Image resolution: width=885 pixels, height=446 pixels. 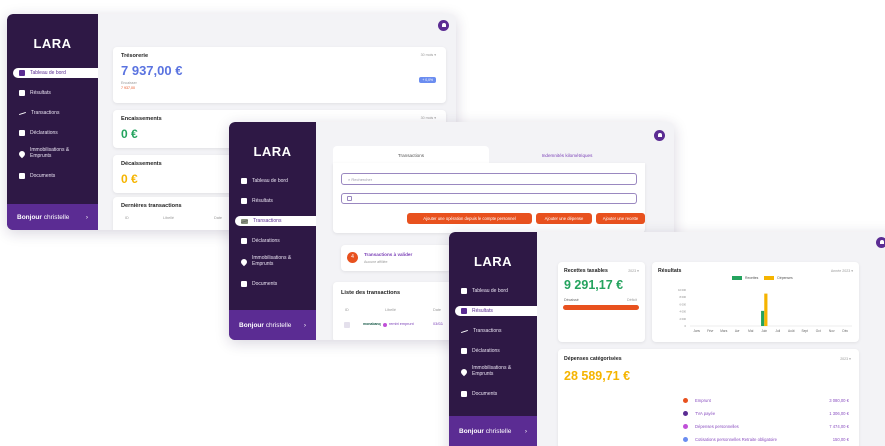 What do you see at coordinates (839, 400) in the screenshot?
I see `category-value: 3 080,00 €` at bounding box center [839, 400].